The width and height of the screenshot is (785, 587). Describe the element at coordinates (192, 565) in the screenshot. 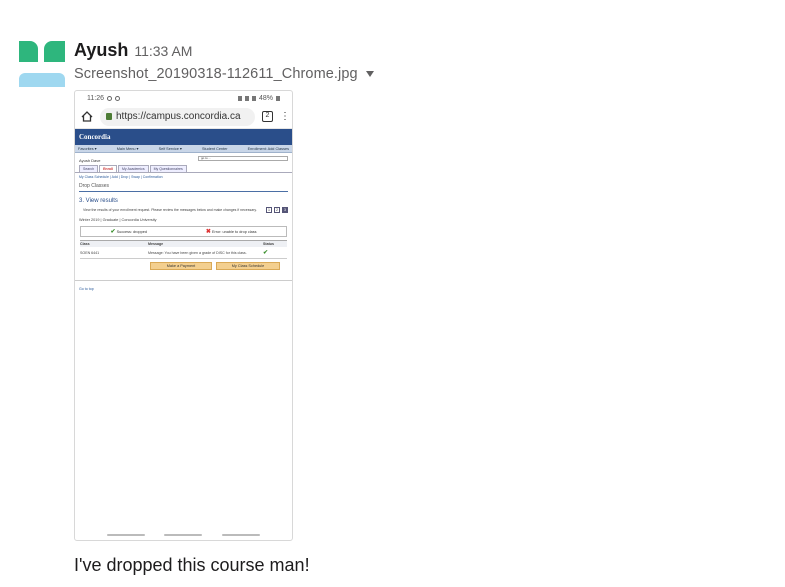

I see `message-text: I've dropped this course man!` at that location.